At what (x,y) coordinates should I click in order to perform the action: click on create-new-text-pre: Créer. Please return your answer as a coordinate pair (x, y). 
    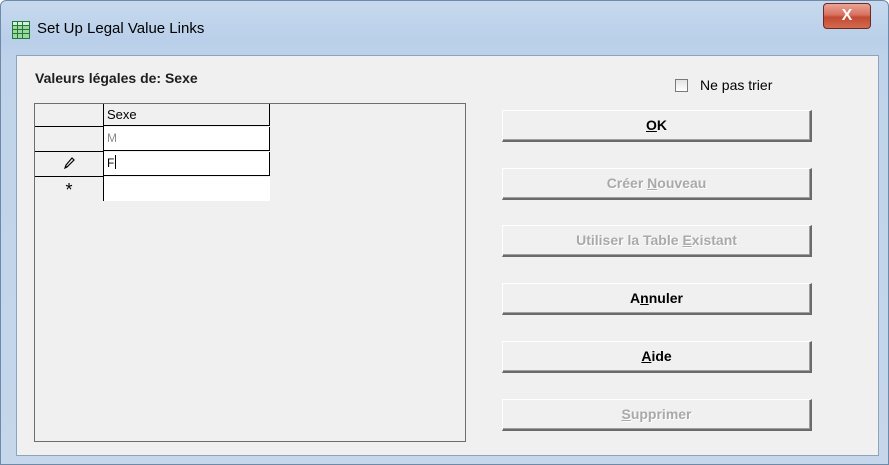
    Looking at the image, I should click on (627, 183).